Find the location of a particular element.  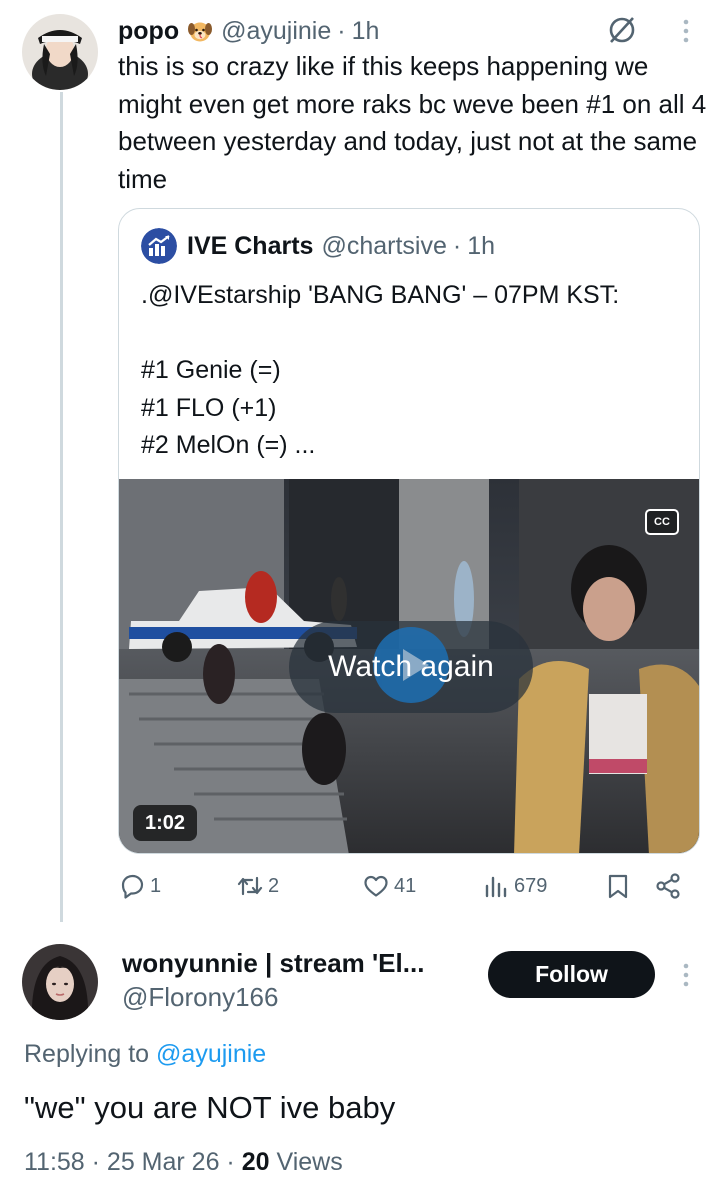

bookmark-icon is located at coordinates (618, 886).